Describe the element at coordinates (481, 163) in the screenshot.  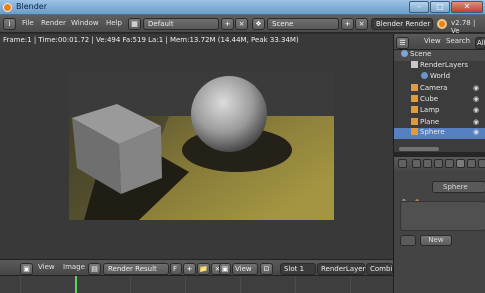
I see `particles-tab-icon` at that location.